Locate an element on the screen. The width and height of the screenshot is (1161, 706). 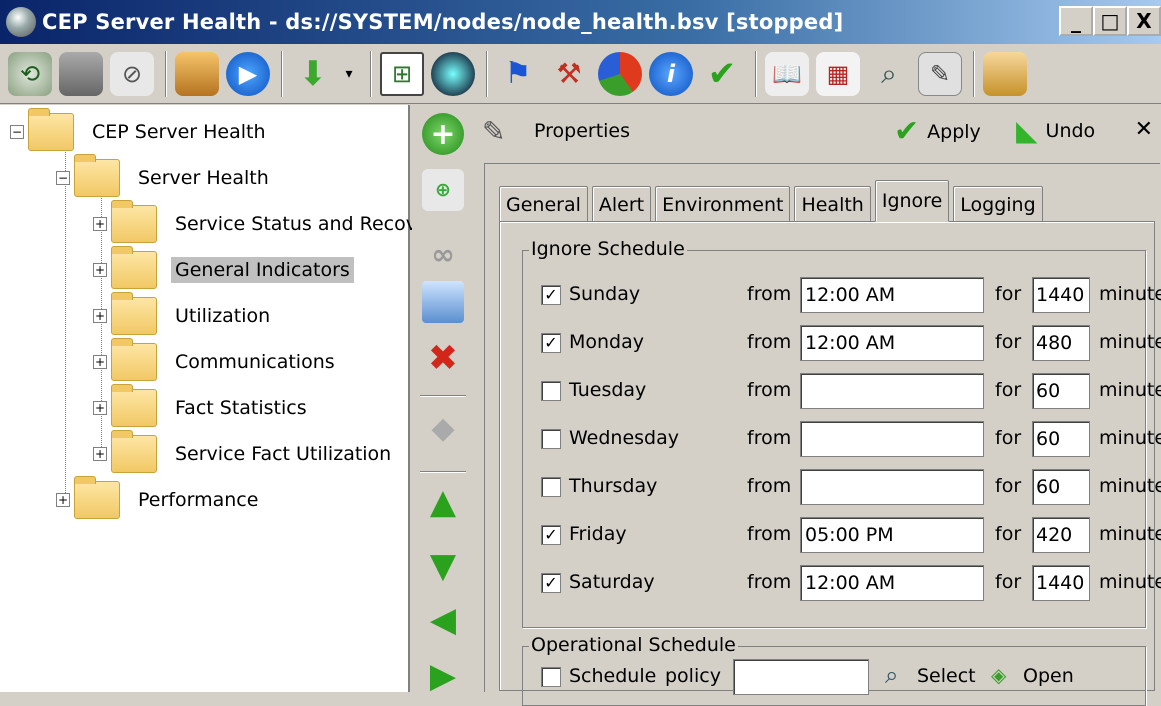
from-time-input: 05:00 PM is located at coordinates (892, 535).